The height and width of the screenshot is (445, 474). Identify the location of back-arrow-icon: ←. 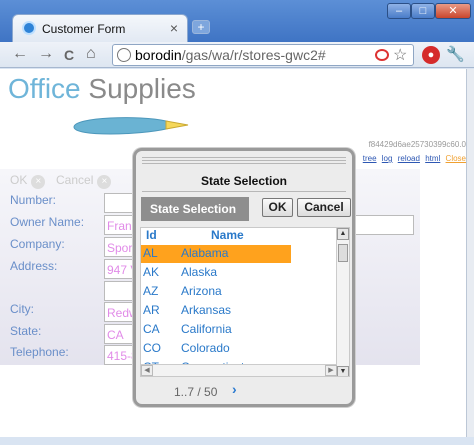
(20, 54).